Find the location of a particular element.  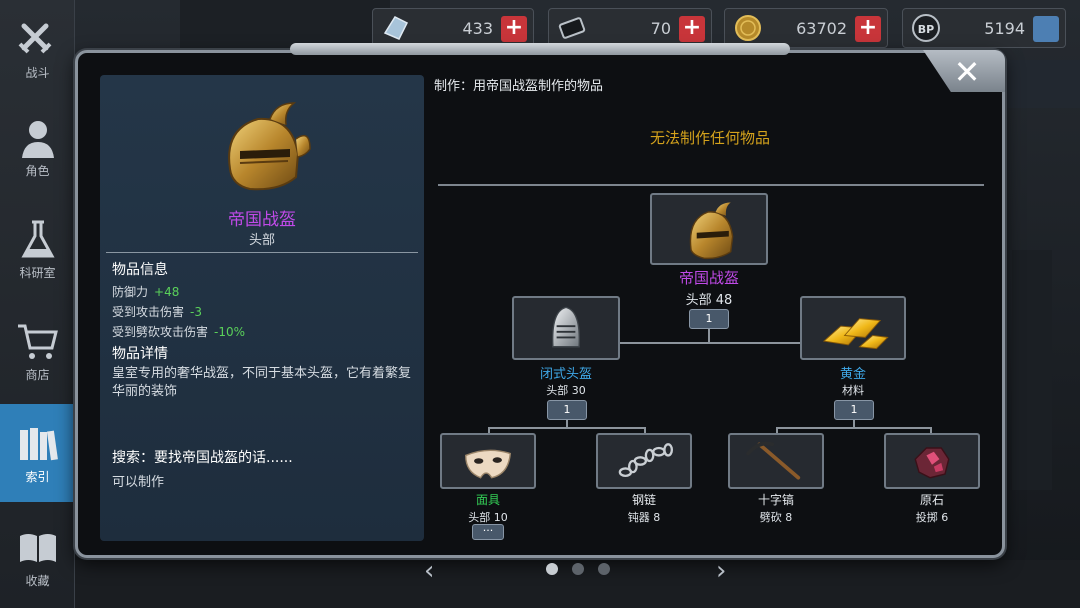

add-tickets-button: + is located at coordinates (692, 29).